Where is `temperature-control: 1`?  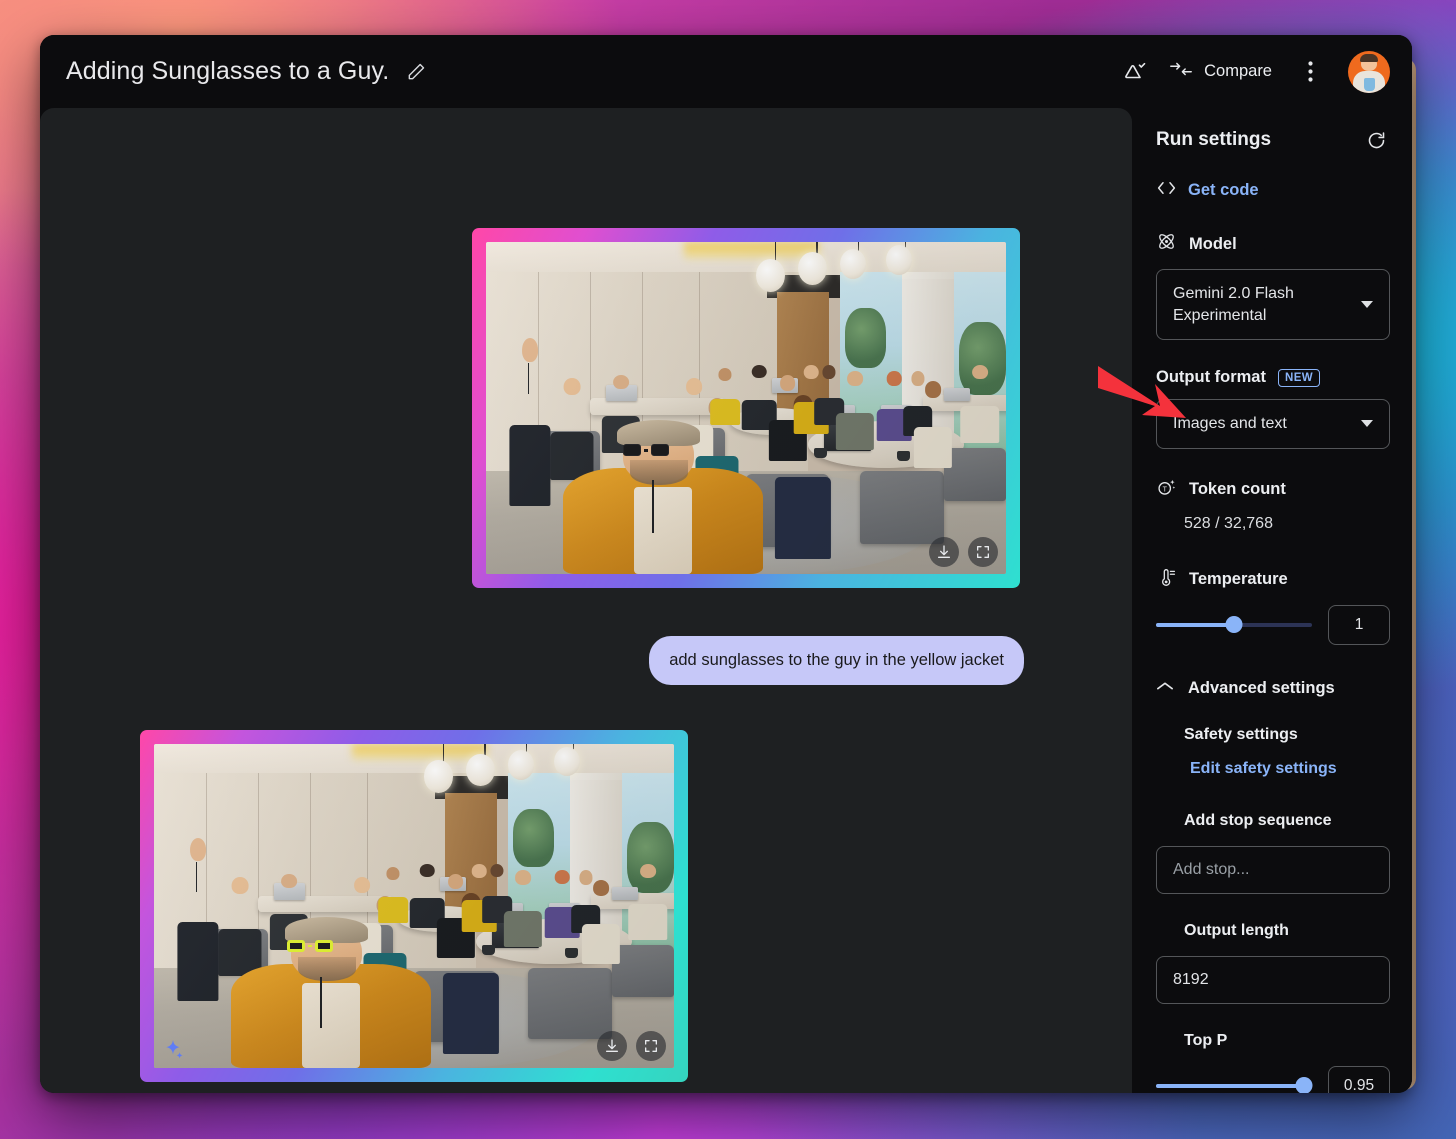
temperature-control: 1 is located at coordinates (1273, 624).